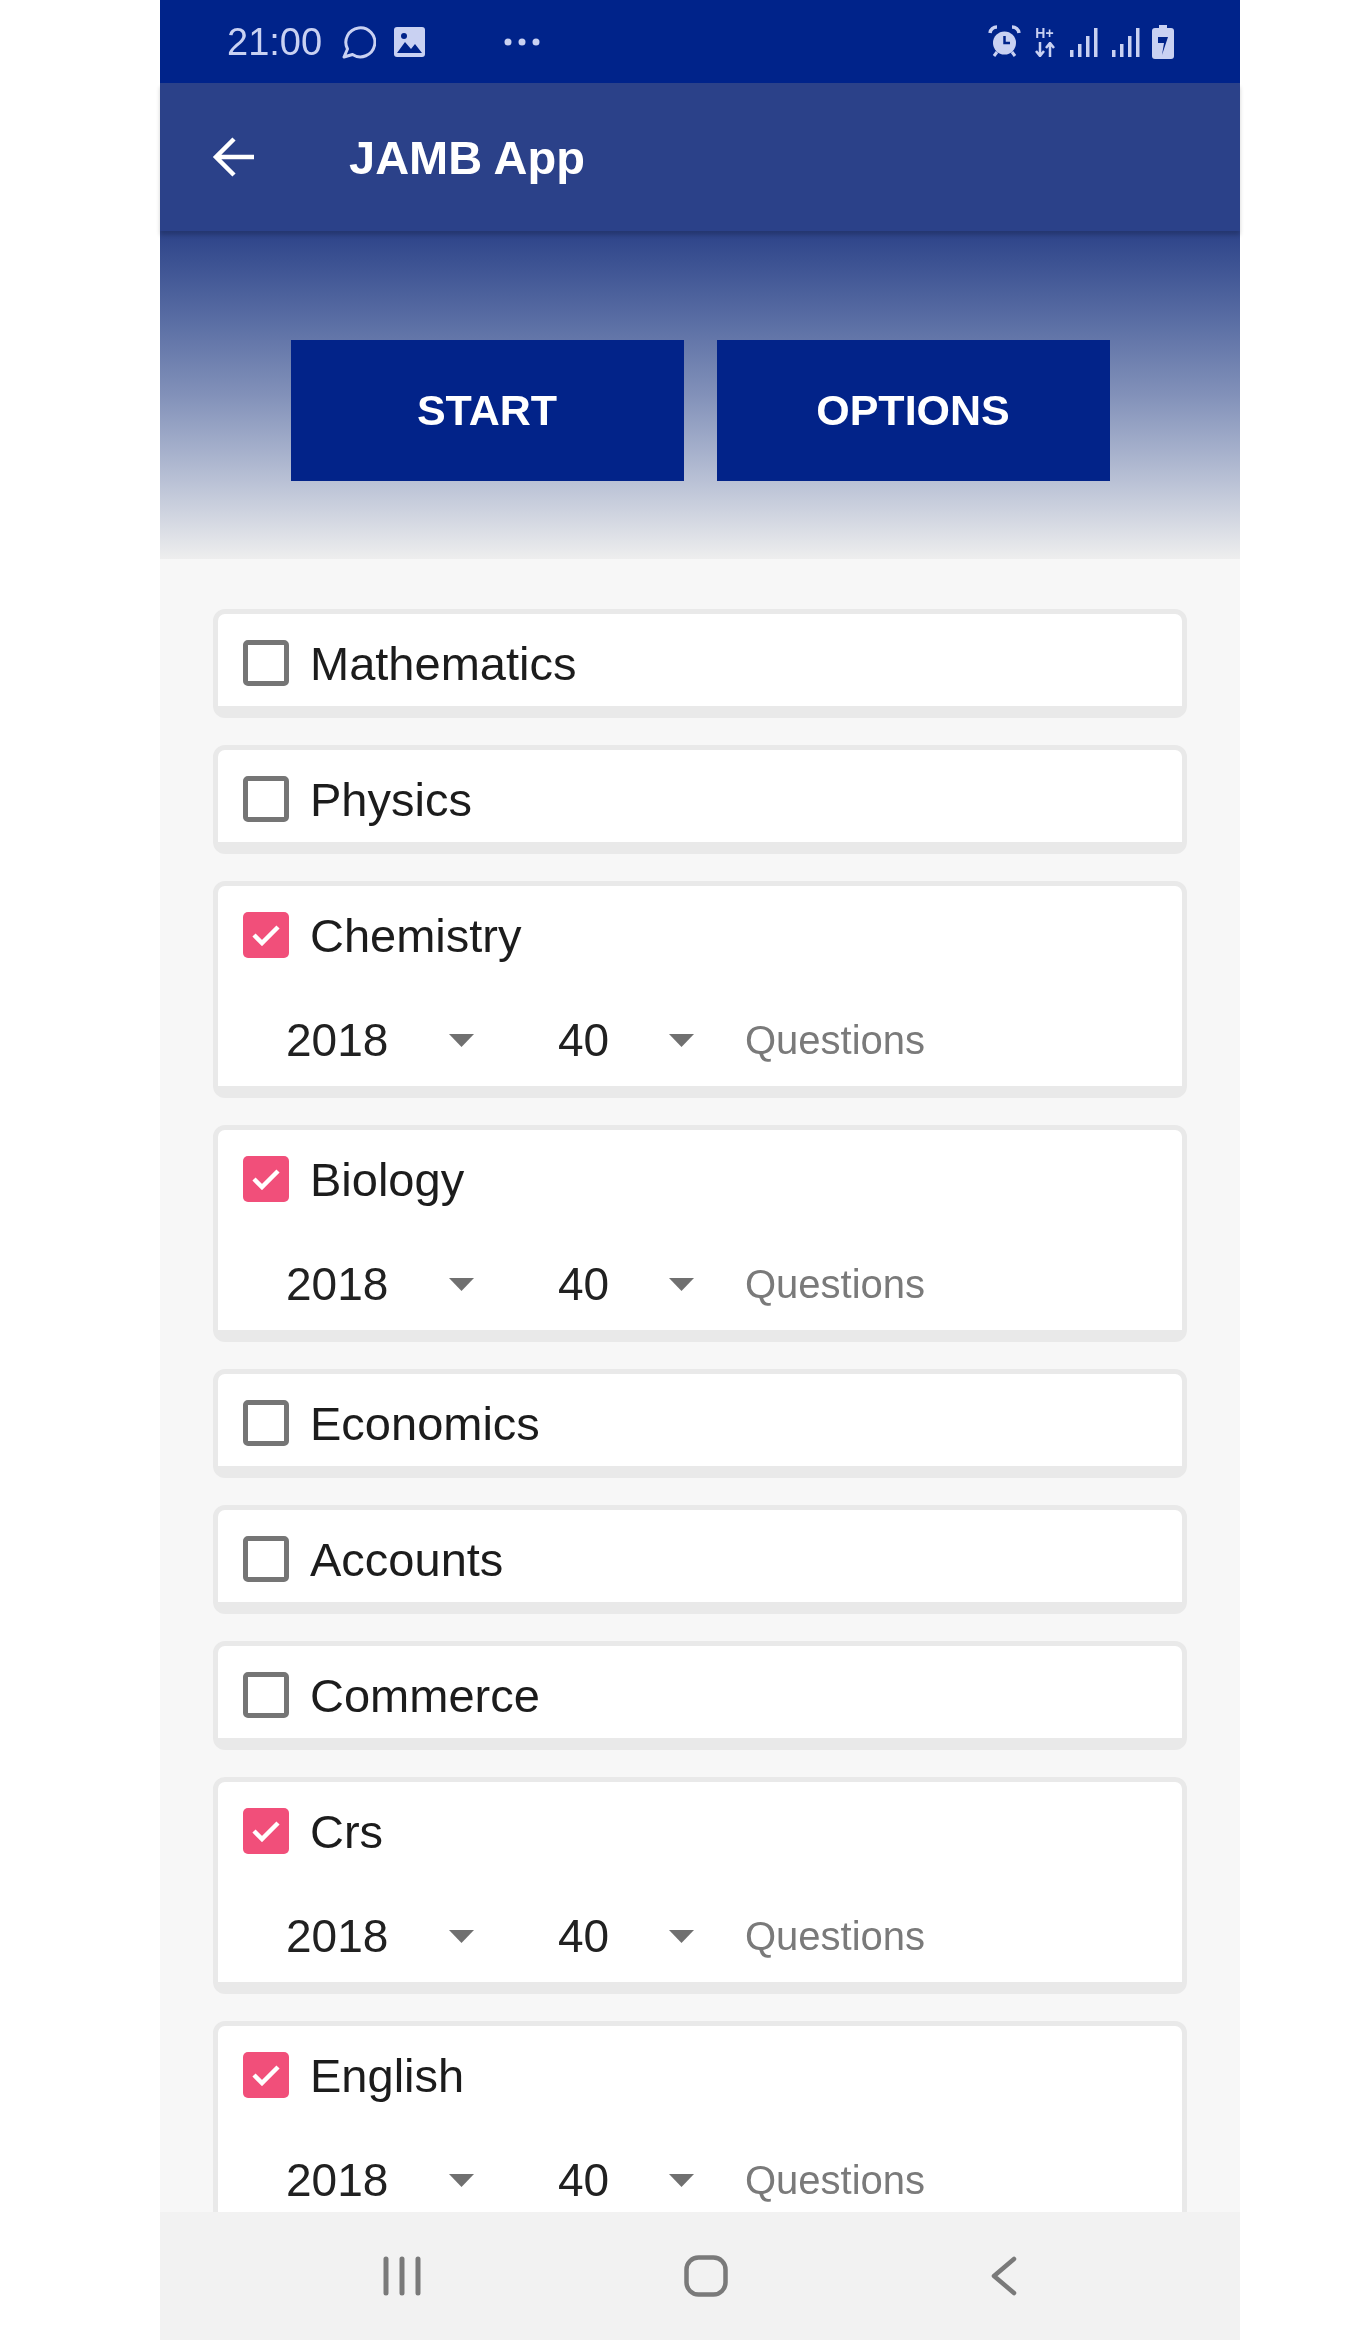  I want to click on action-button: START, so click(487, 410).